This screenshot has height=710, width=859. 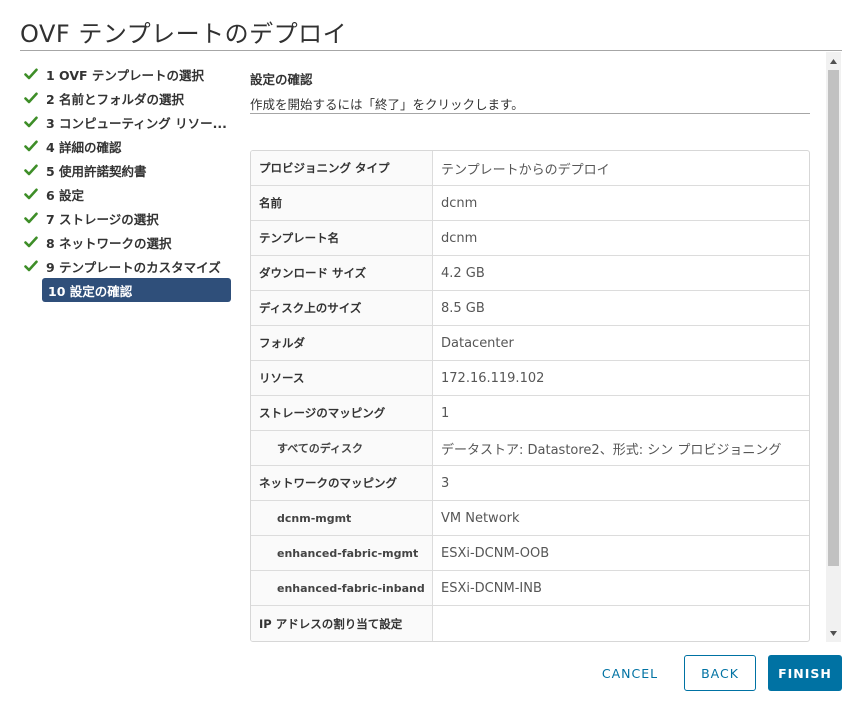 I want to click on row-label: IP アドレスの割り当て設定, so click(x=342, y=623).